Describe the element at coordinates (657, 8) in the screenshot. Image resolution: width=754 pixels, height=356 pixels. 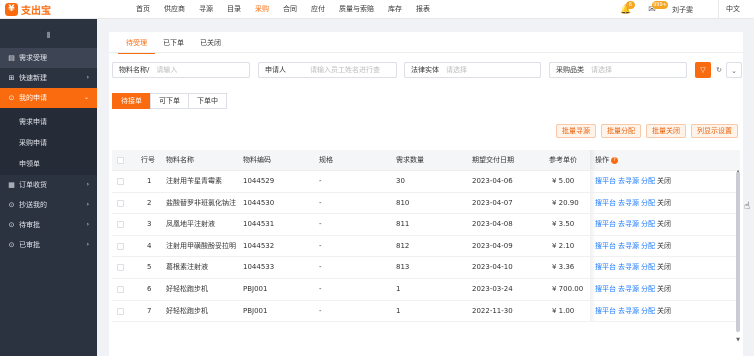
I see `message-icon: ✉ 999+` at that location.